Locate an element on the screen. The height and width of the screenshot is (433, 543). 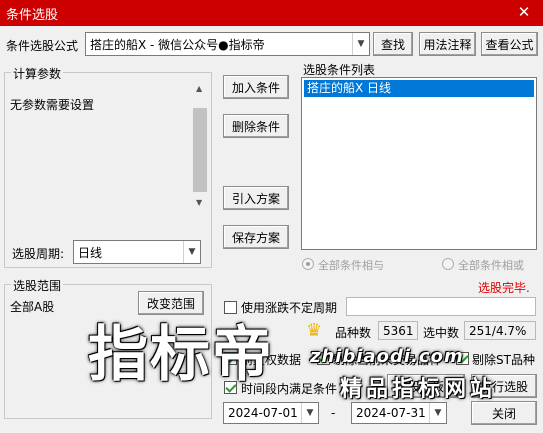
formula-select: 搭庄的船X - 微信公众号●指标帝 ▼ is located at coordinates (227, 44).